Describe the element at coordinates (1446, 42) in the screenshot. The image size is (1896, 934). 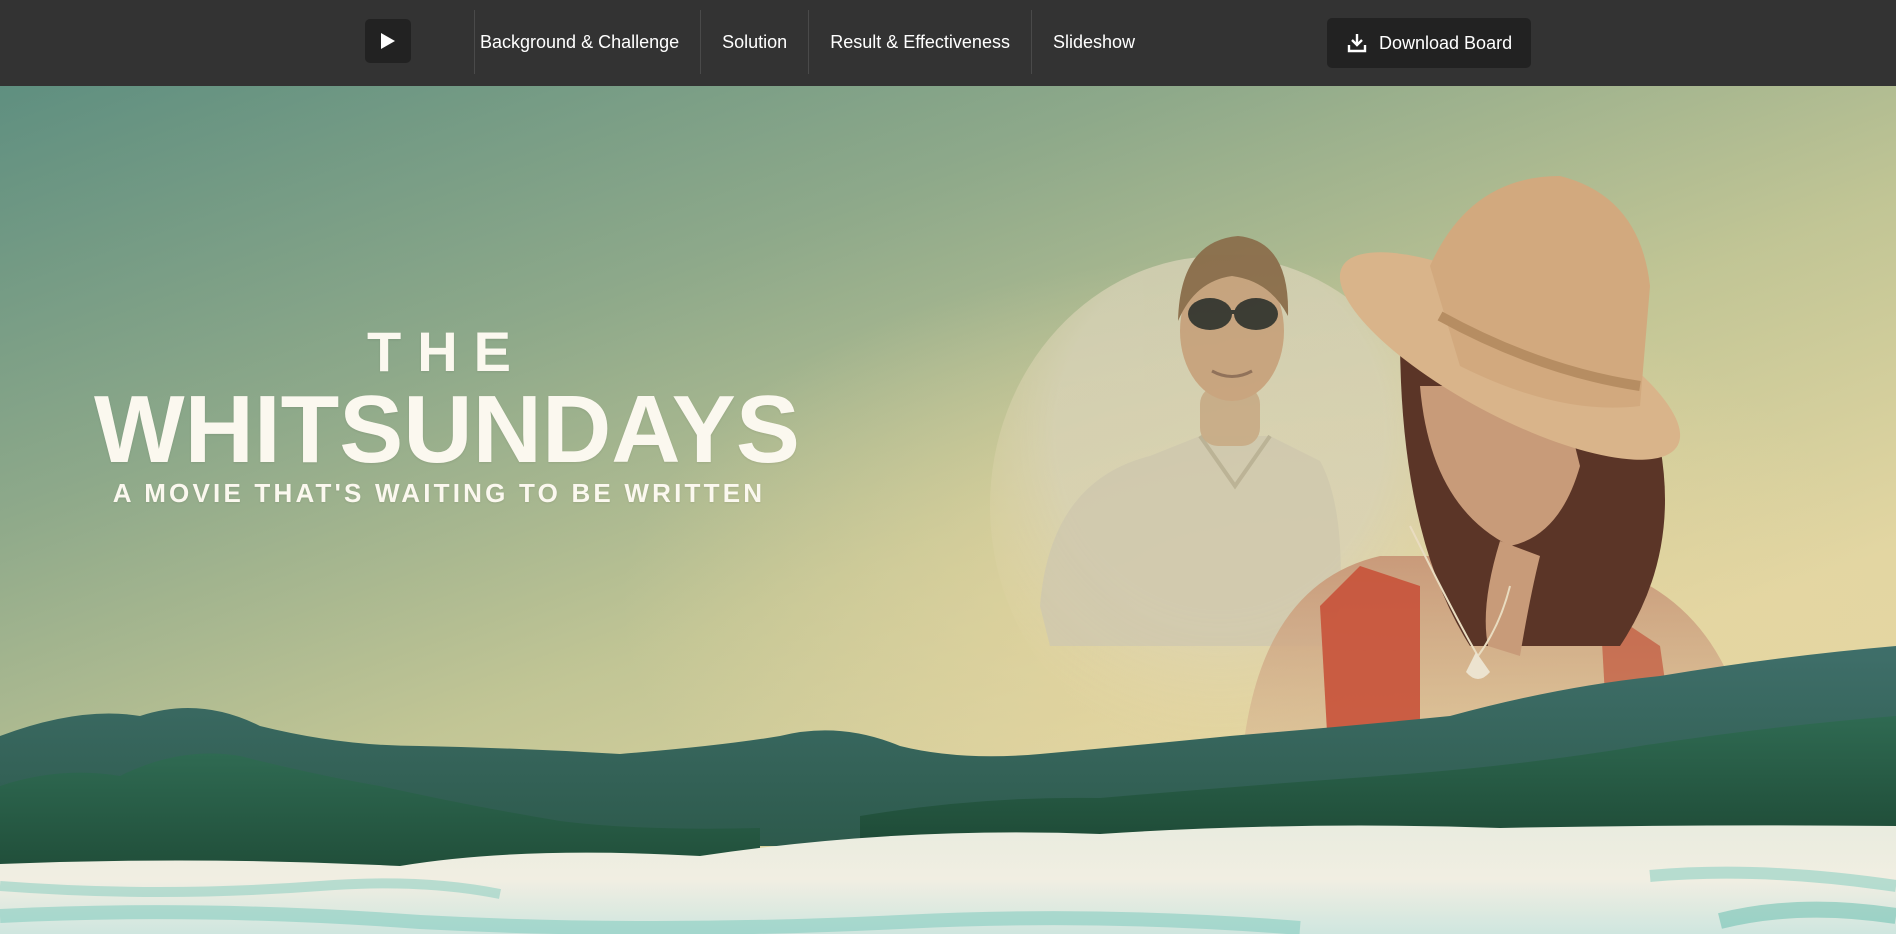
I see `download-board-label: Download Board` at that location.